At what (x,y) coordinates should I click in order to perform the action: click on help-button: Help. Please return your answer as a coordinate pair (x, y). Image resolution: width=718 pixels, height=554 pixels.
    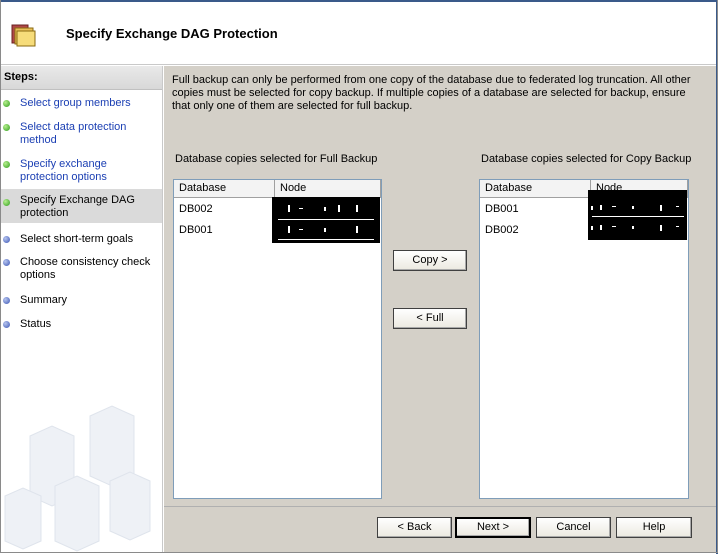
    Looking at the image, I should click on (654, 527).